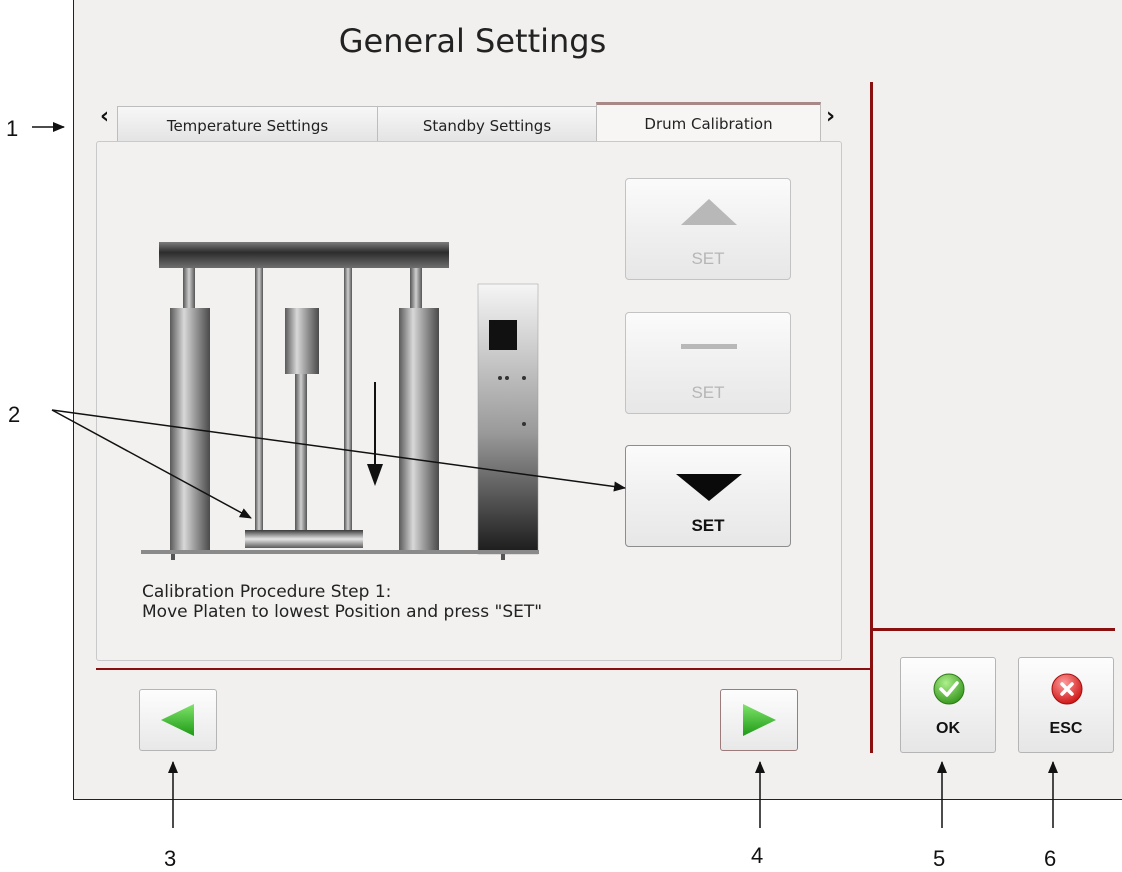  What do you see at coordinates (12, 128) in the screenshot?
I see `callout-1: 1` at bounding box center [12, 128].